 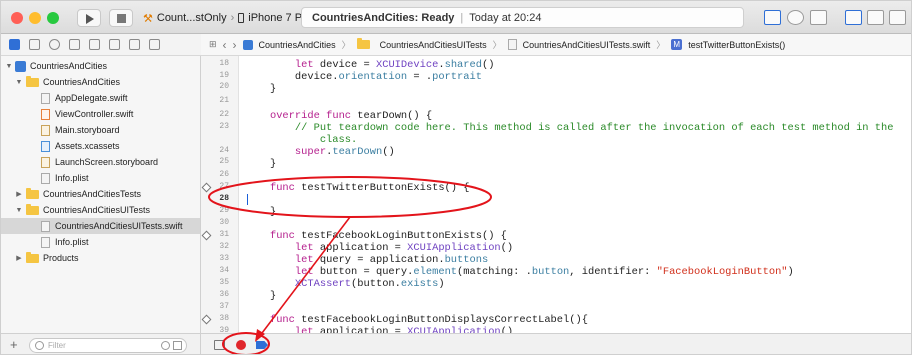 I want to click on tree-item-group: ▶ CountriesAndCitiesTests, so click(x=100, y=194).